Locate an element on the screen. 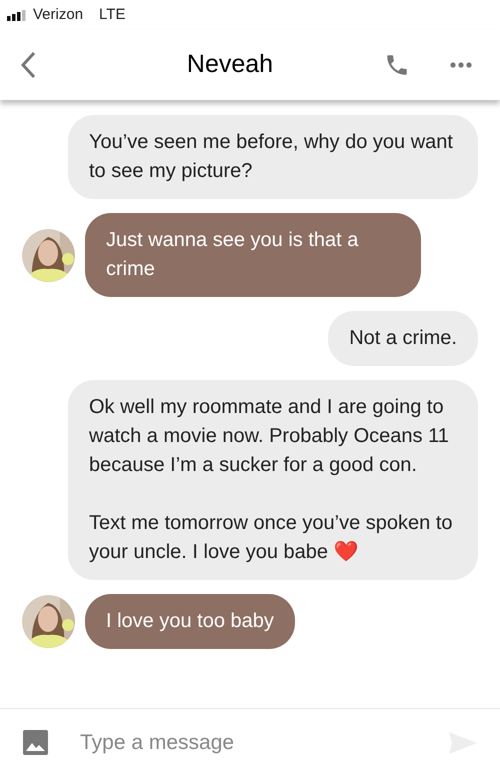  network-type: LTE is located at coordinates (112, 14).